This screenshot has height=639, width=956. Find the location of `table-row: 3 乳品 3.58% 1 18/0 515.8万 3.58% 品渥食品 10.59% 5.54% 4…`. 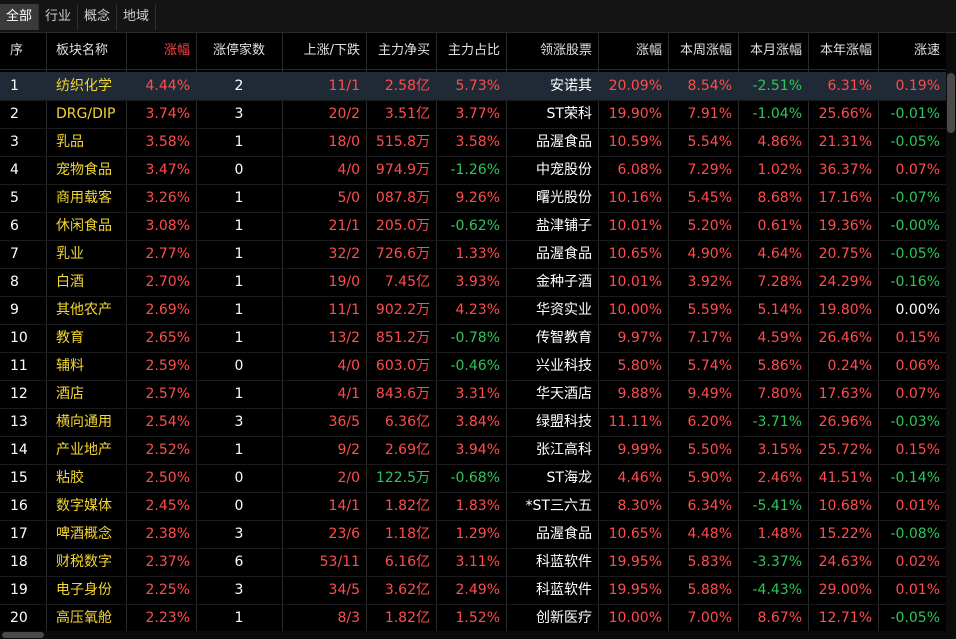

table-row: 3 乳品 3.58% 1 18/0 515.8万 3.58% 品渥食品 10.59% 5.54% 4… is located at coordinates (473, 142).